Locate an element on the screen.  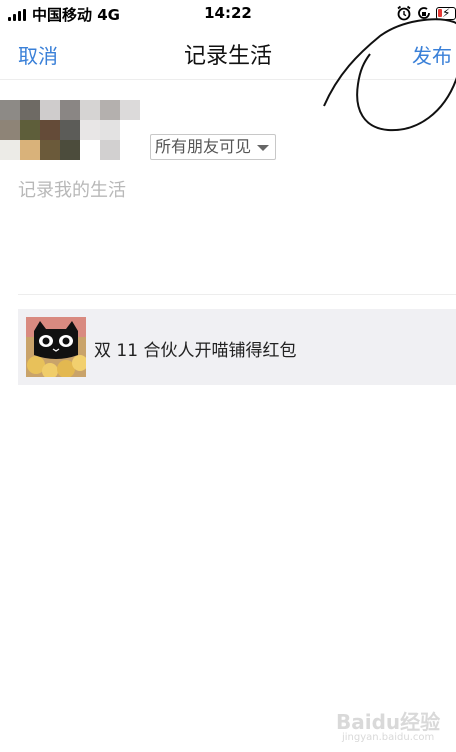
nav-bar: 取消 记录生活 发布 is located at coordinates (228, 54).